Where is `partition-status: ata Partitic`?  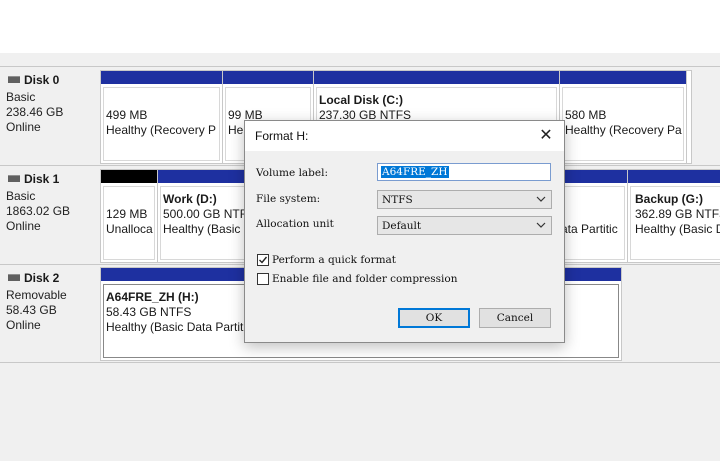
partition-status: ata Partitic is located at coordinates (589, 229).